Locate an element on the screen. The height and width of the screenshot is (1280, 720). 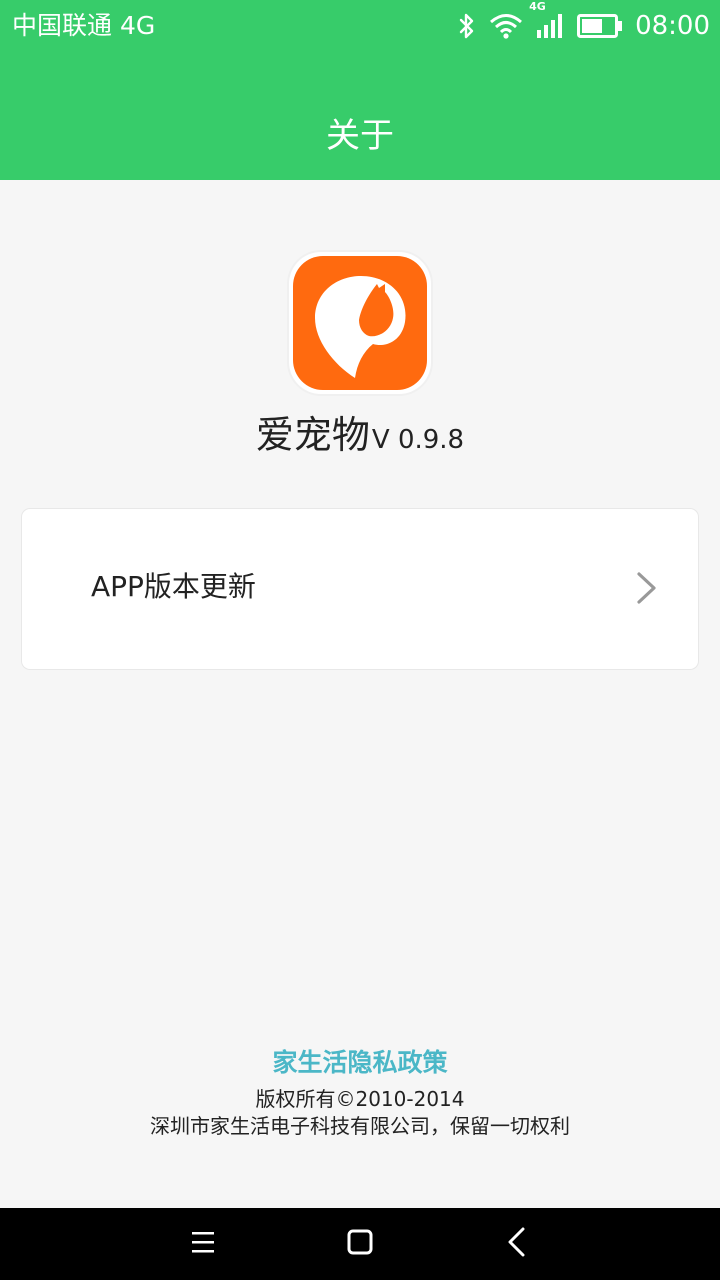
network-type-label: 4G is located at coordinates (537, 6).